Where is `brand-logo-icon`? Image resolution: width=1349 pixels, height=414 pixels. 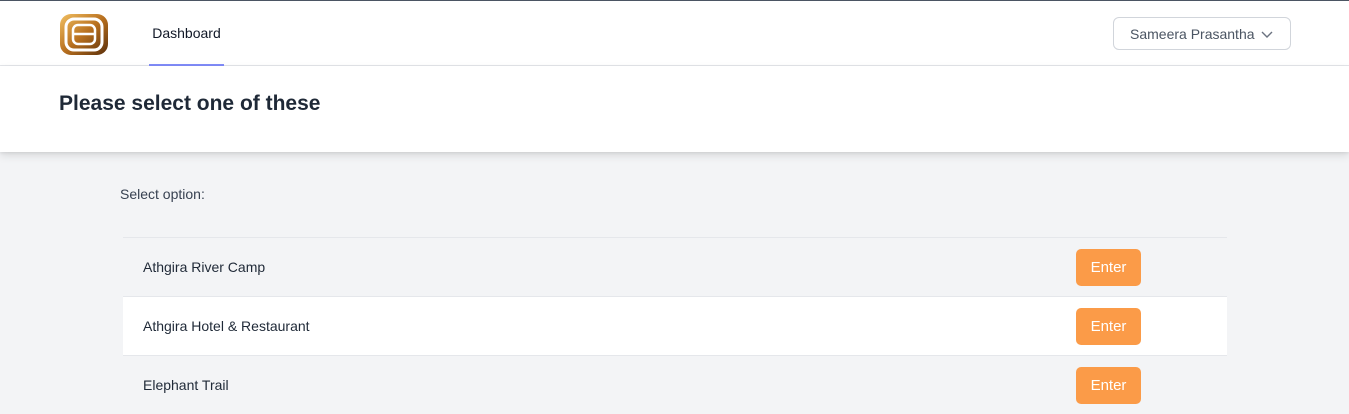
brand-logo-icon is located at coordinates (84, 34).